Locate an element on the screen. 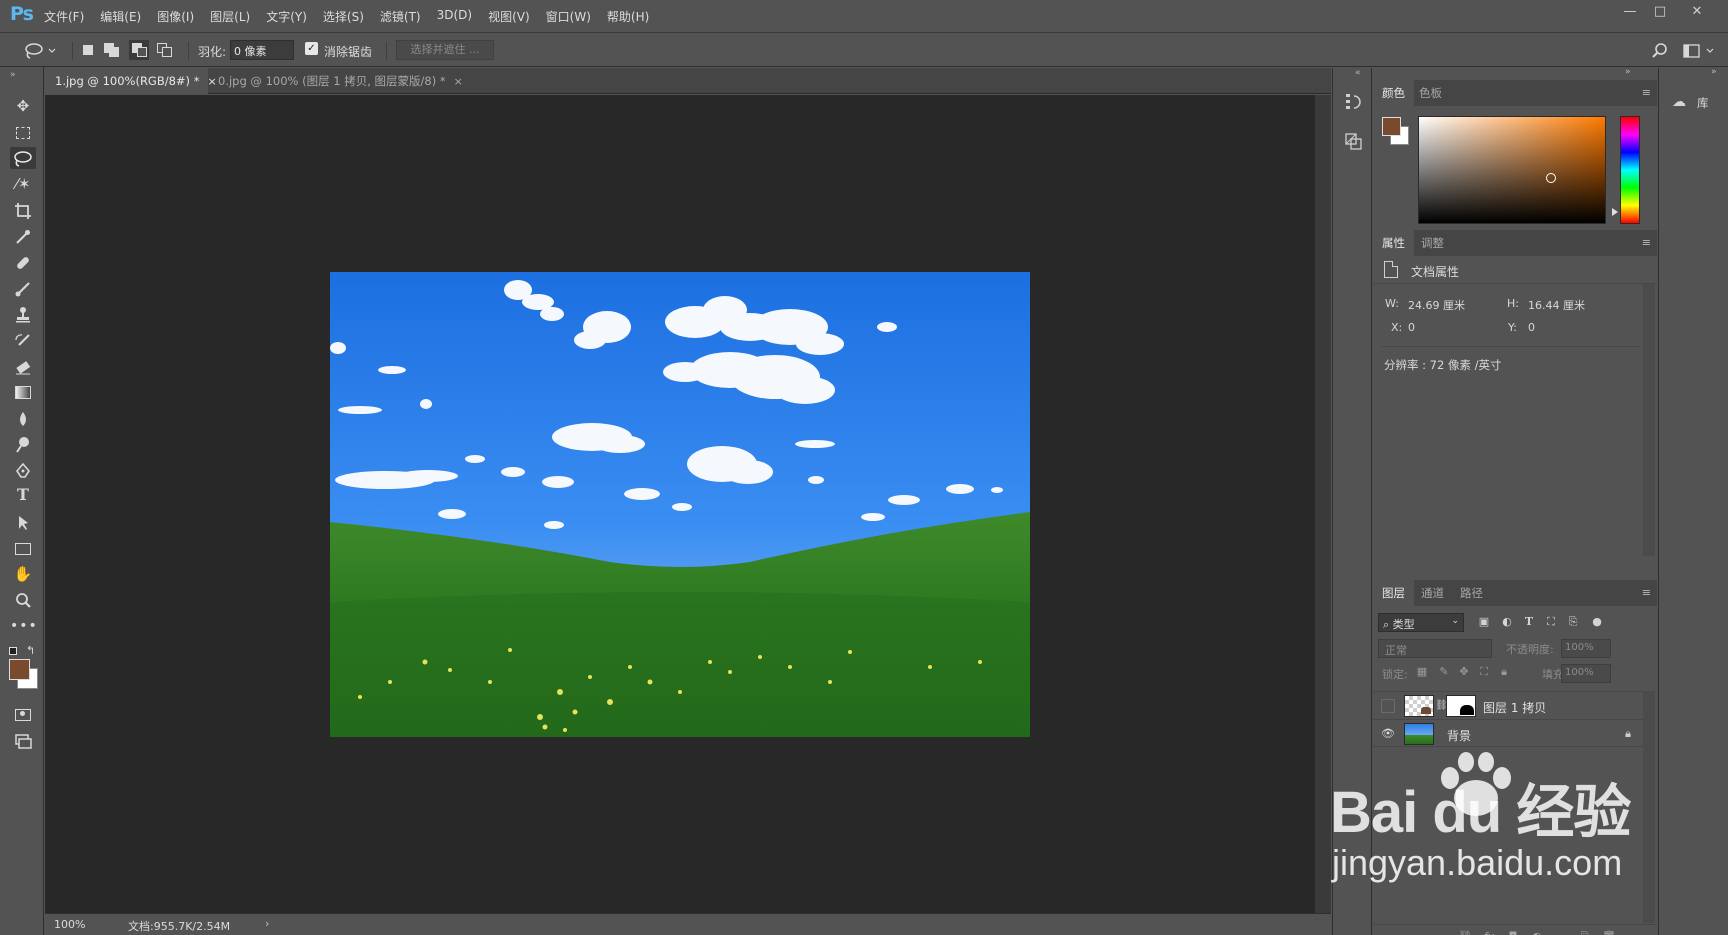  history-brush-tool-icon is located at coordinates (23, 340).